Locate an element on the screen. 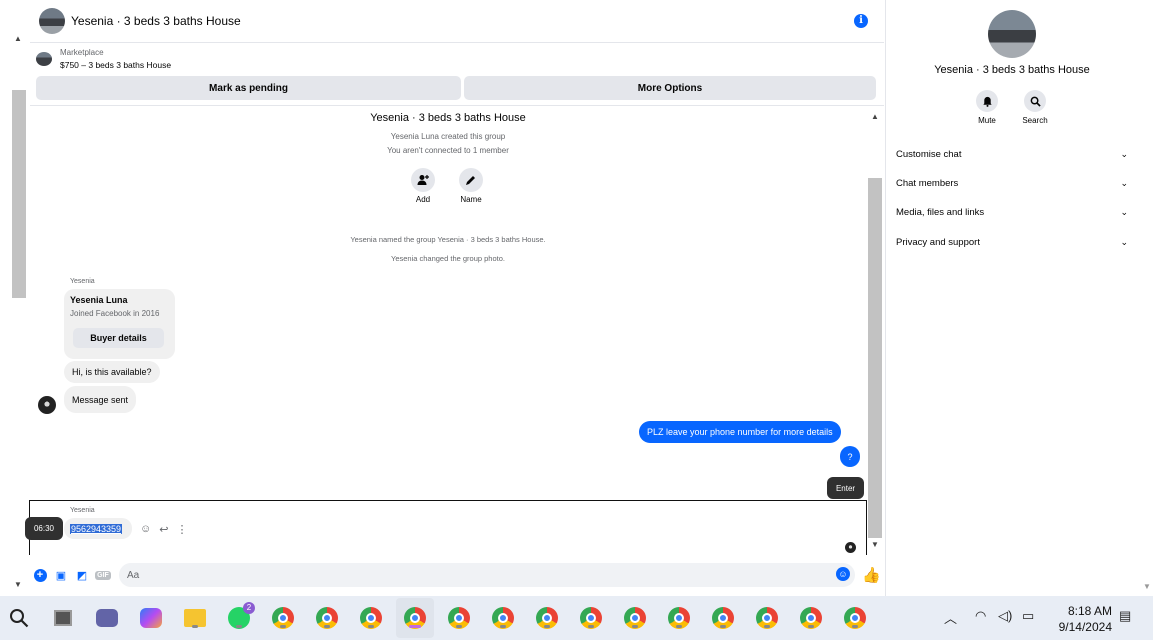 The image size is (1153, 640). chat-members-section: Chat members ⌄ is located at coordinates (1012, 183).